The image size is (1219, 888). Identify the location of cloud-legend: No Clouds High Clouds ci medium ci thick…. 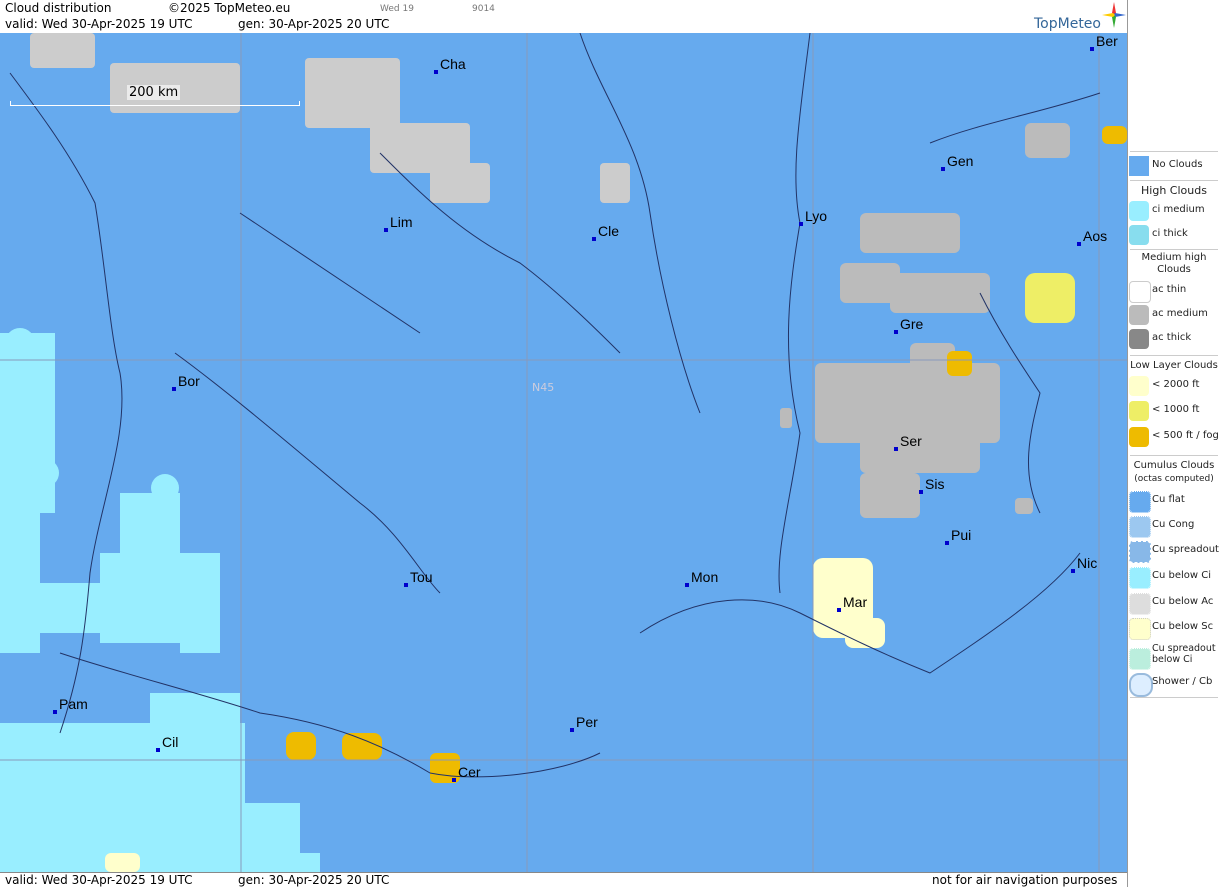
(1173, 443).